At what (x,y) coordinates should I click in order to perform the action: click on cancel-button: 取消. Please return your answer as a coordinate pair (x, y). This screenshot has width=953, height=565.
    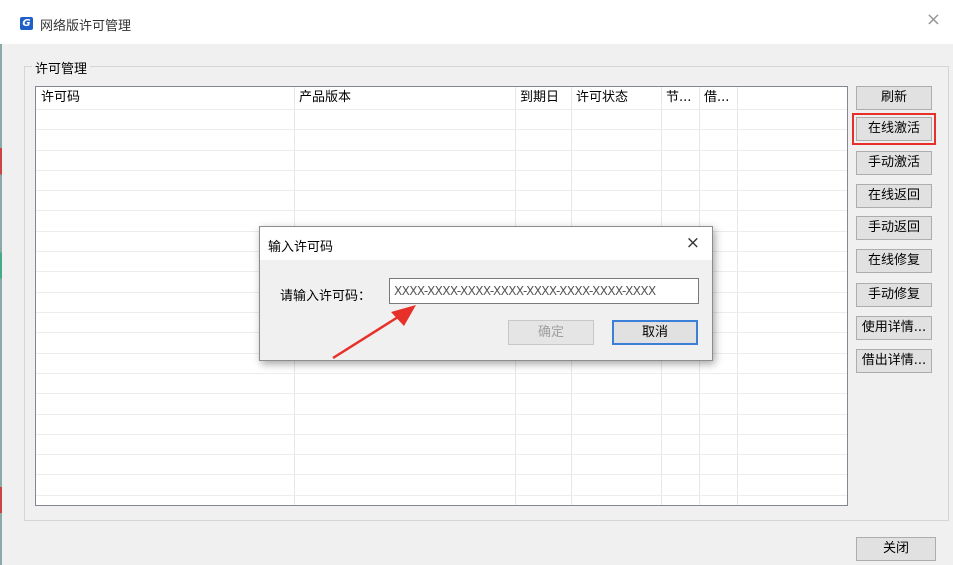
    Looking at the image, I should click on (655, 332).